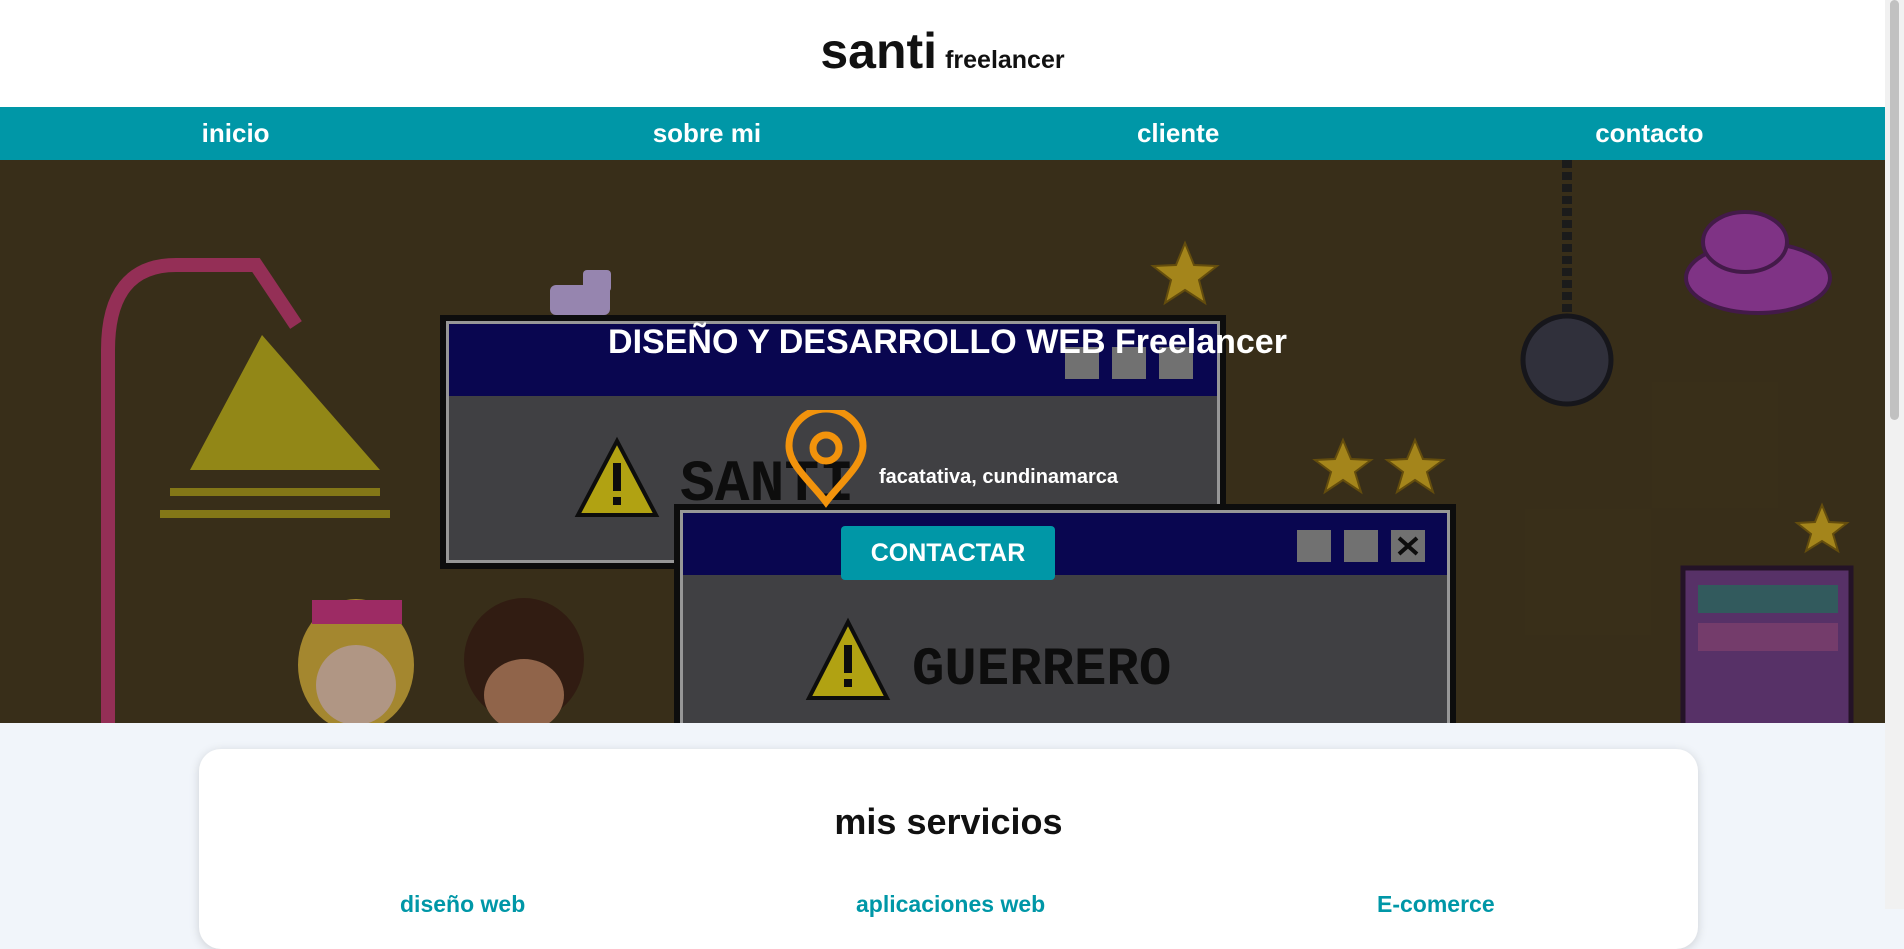 The image size is (1904, 949). Describe the element at coordinates (948, 821) in the screenshot. I see `services-title: mis servicios` at that location.